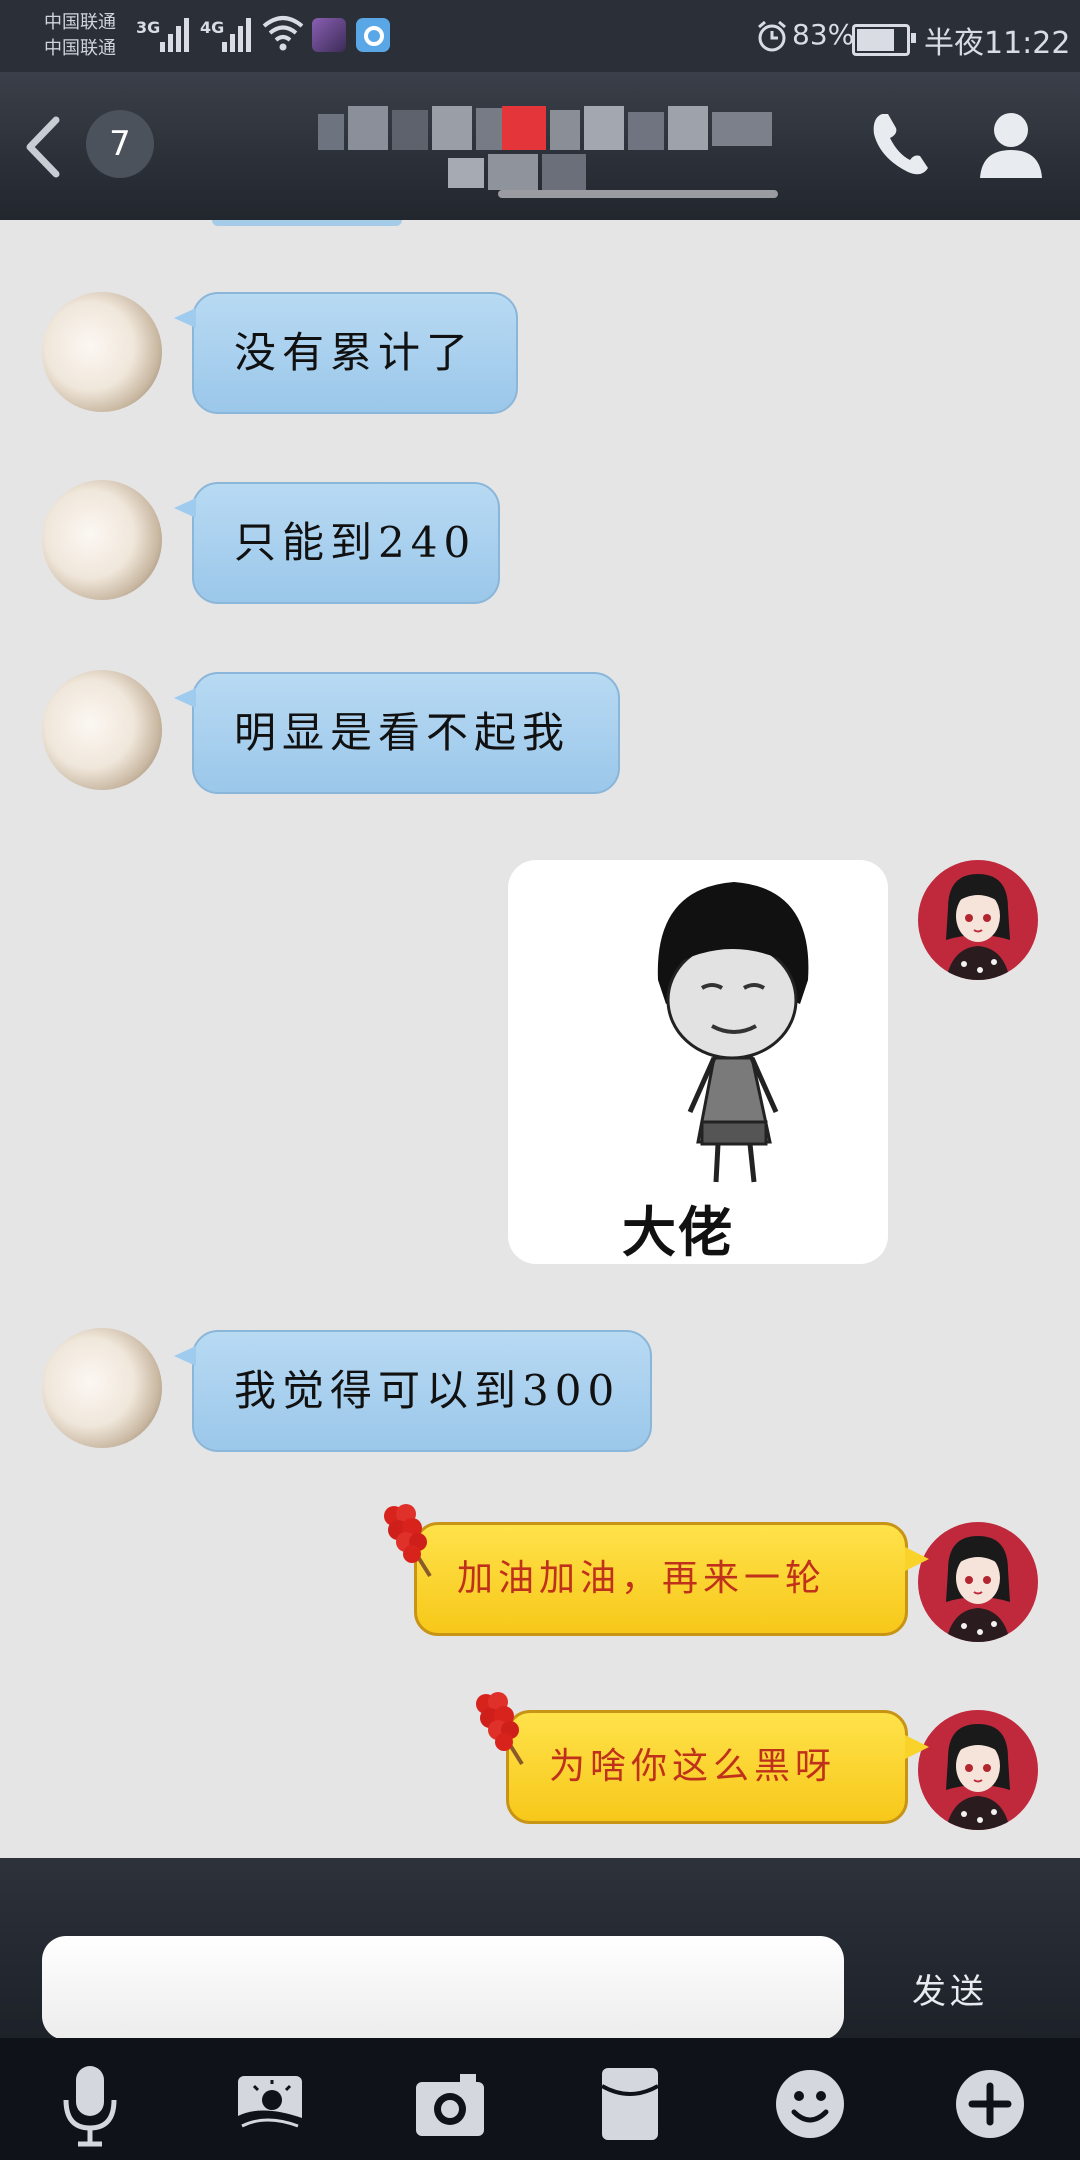 This screenshot has width=1080, height=2160. What do you see at coordinates (80, 36) in the screenshot?
I see `carrier-labels: 中国联通 中国联通` at bounding box center [80, 36].